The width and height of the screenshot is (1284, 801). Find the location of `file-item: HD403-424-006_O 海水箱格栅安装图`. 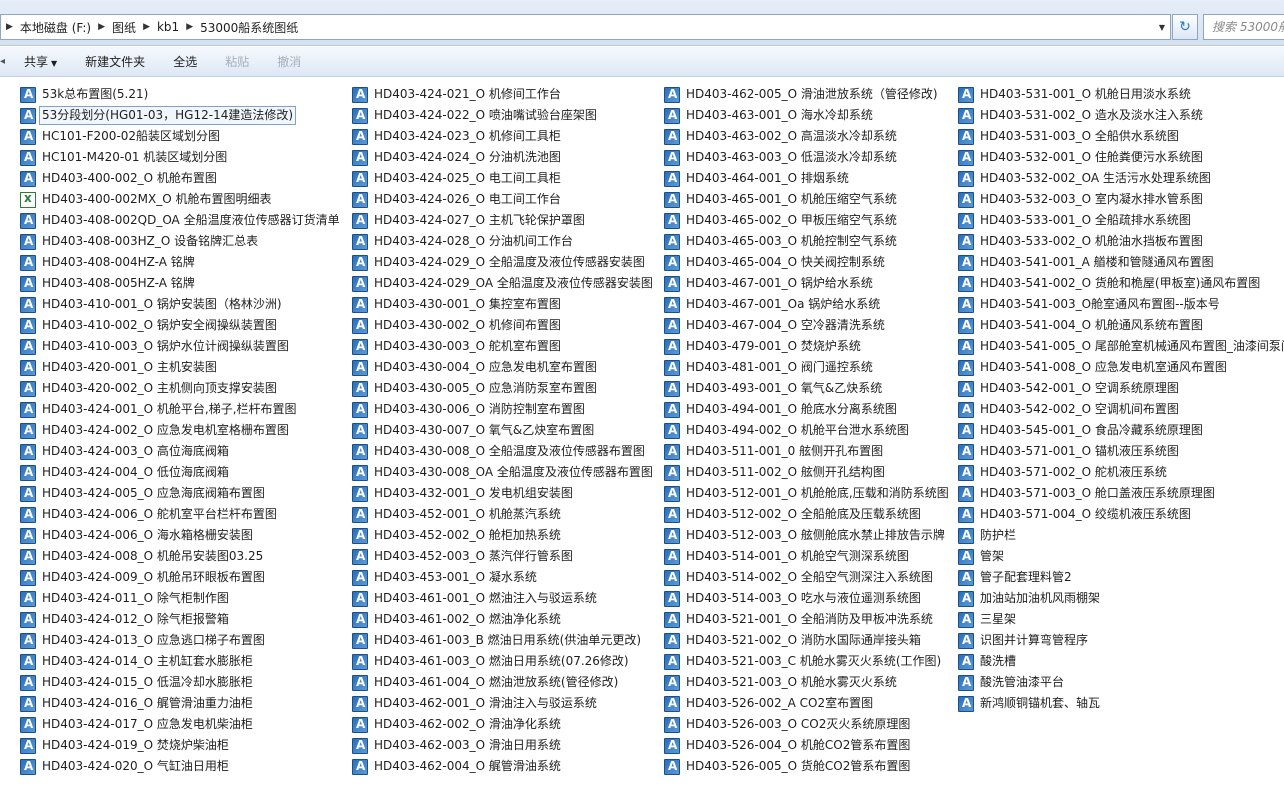

file-item: HD403-424-006_O 海水箱格栅安装图 is located at coordinates (177, 535).